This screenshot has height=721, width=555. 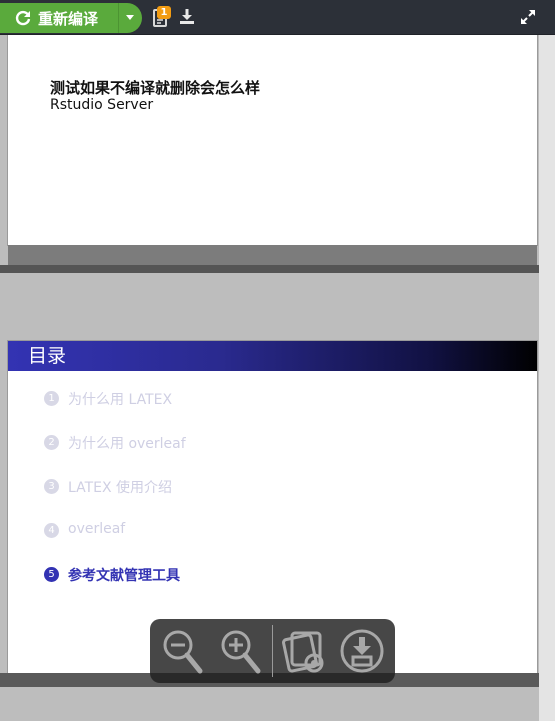 I want to click on controls-divider, so click(x=272, y=651).